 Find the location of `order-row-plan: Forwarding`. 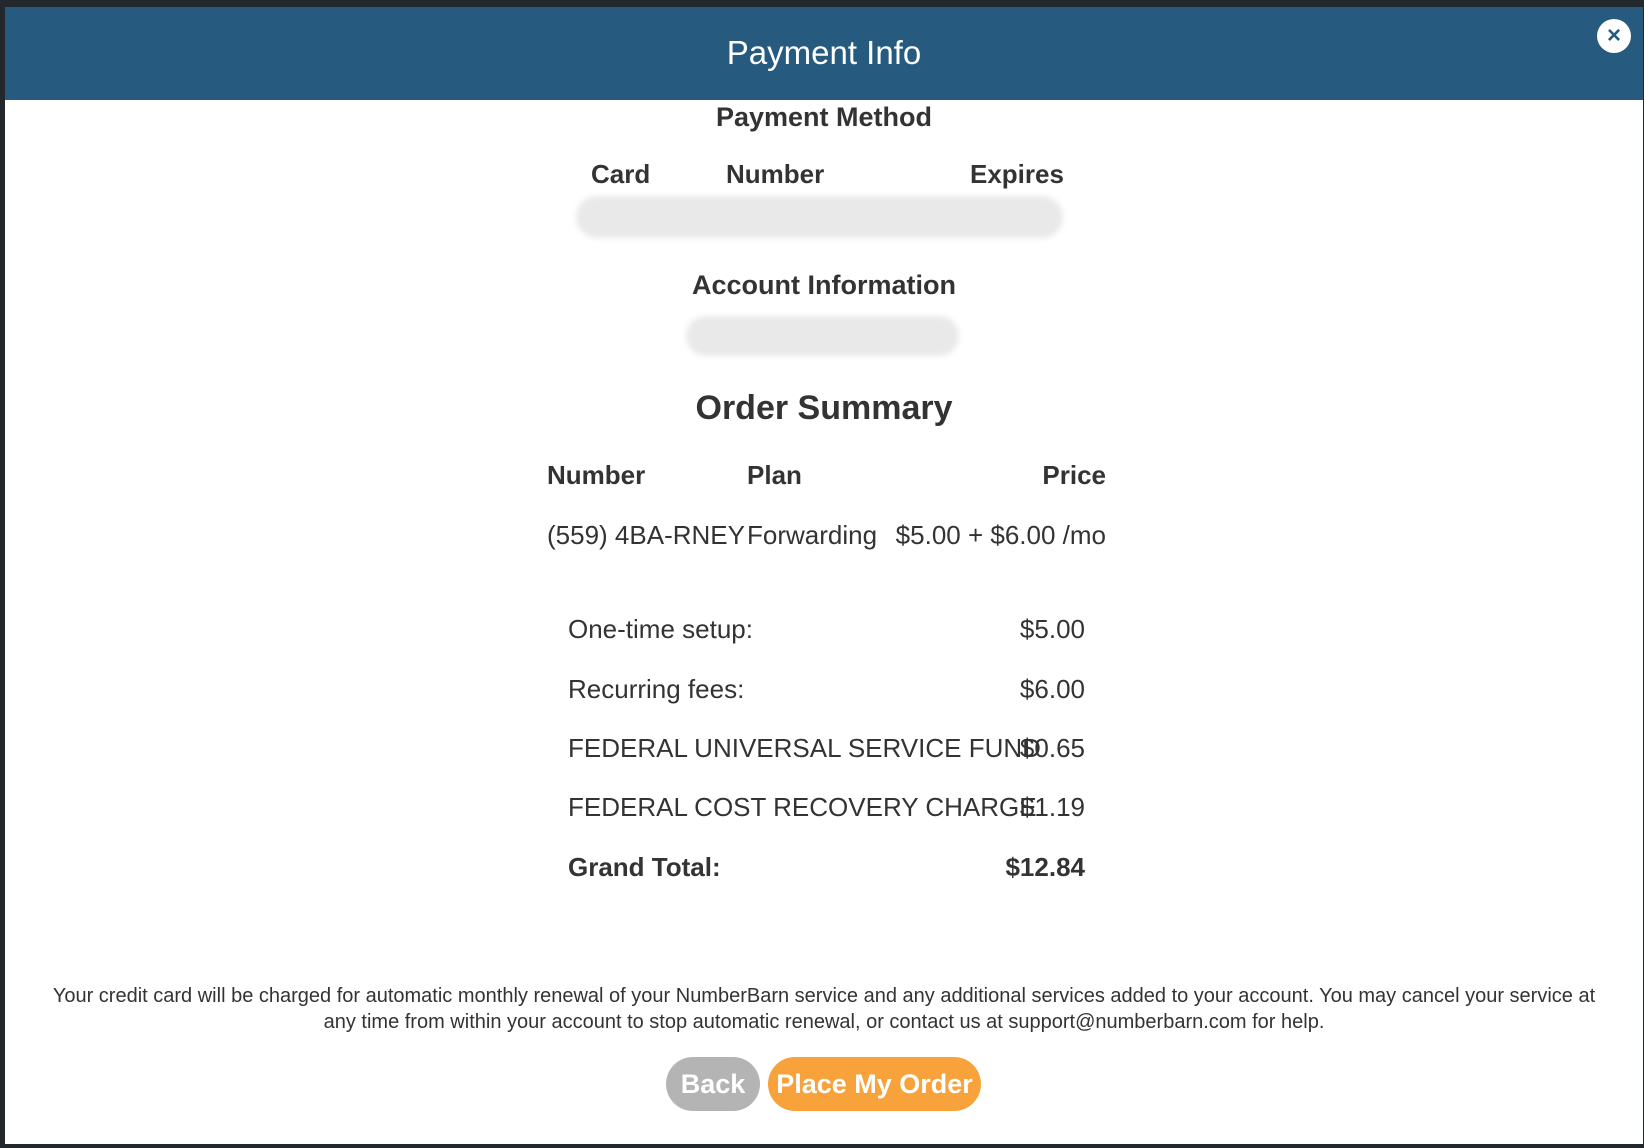

order-row-plan: Forwarding is located at coordinates (812, 535).